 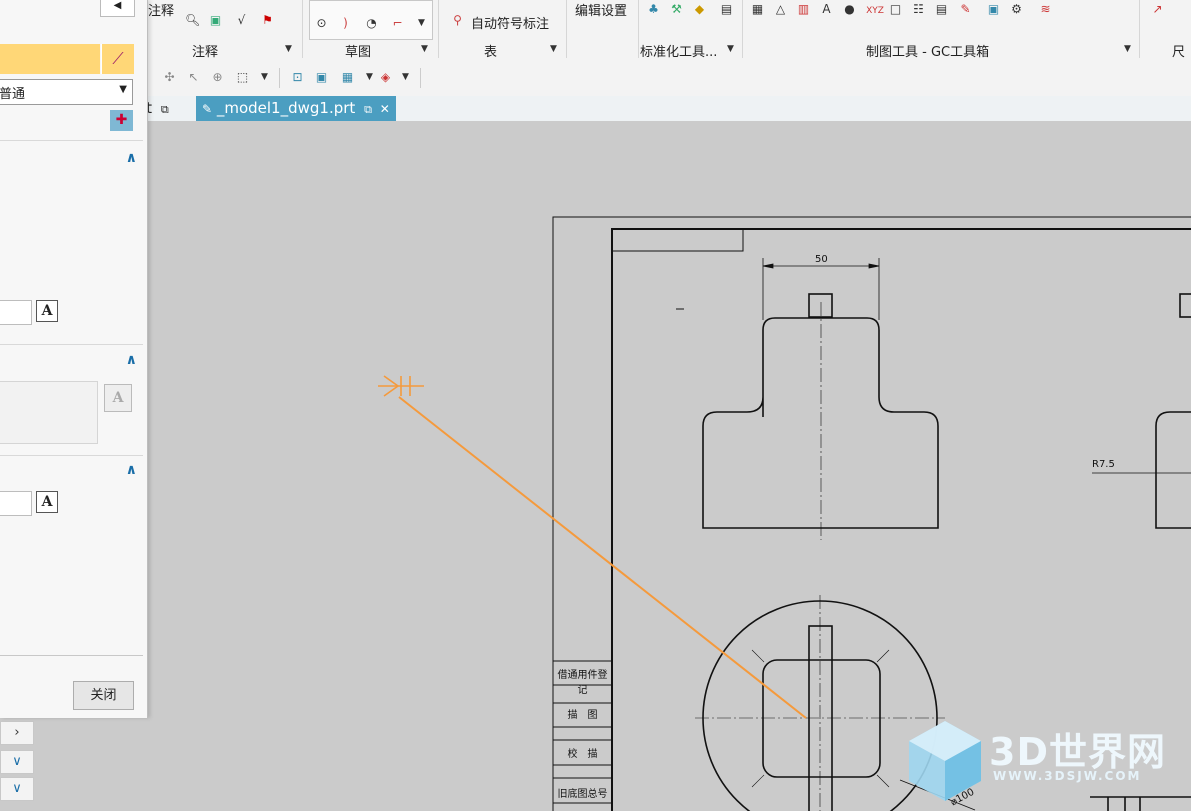 What do you see at coordinates (66, 92) in the screenshot?
I see `style-dropdown: 普通 ▼` at bounding box center [66, 92].